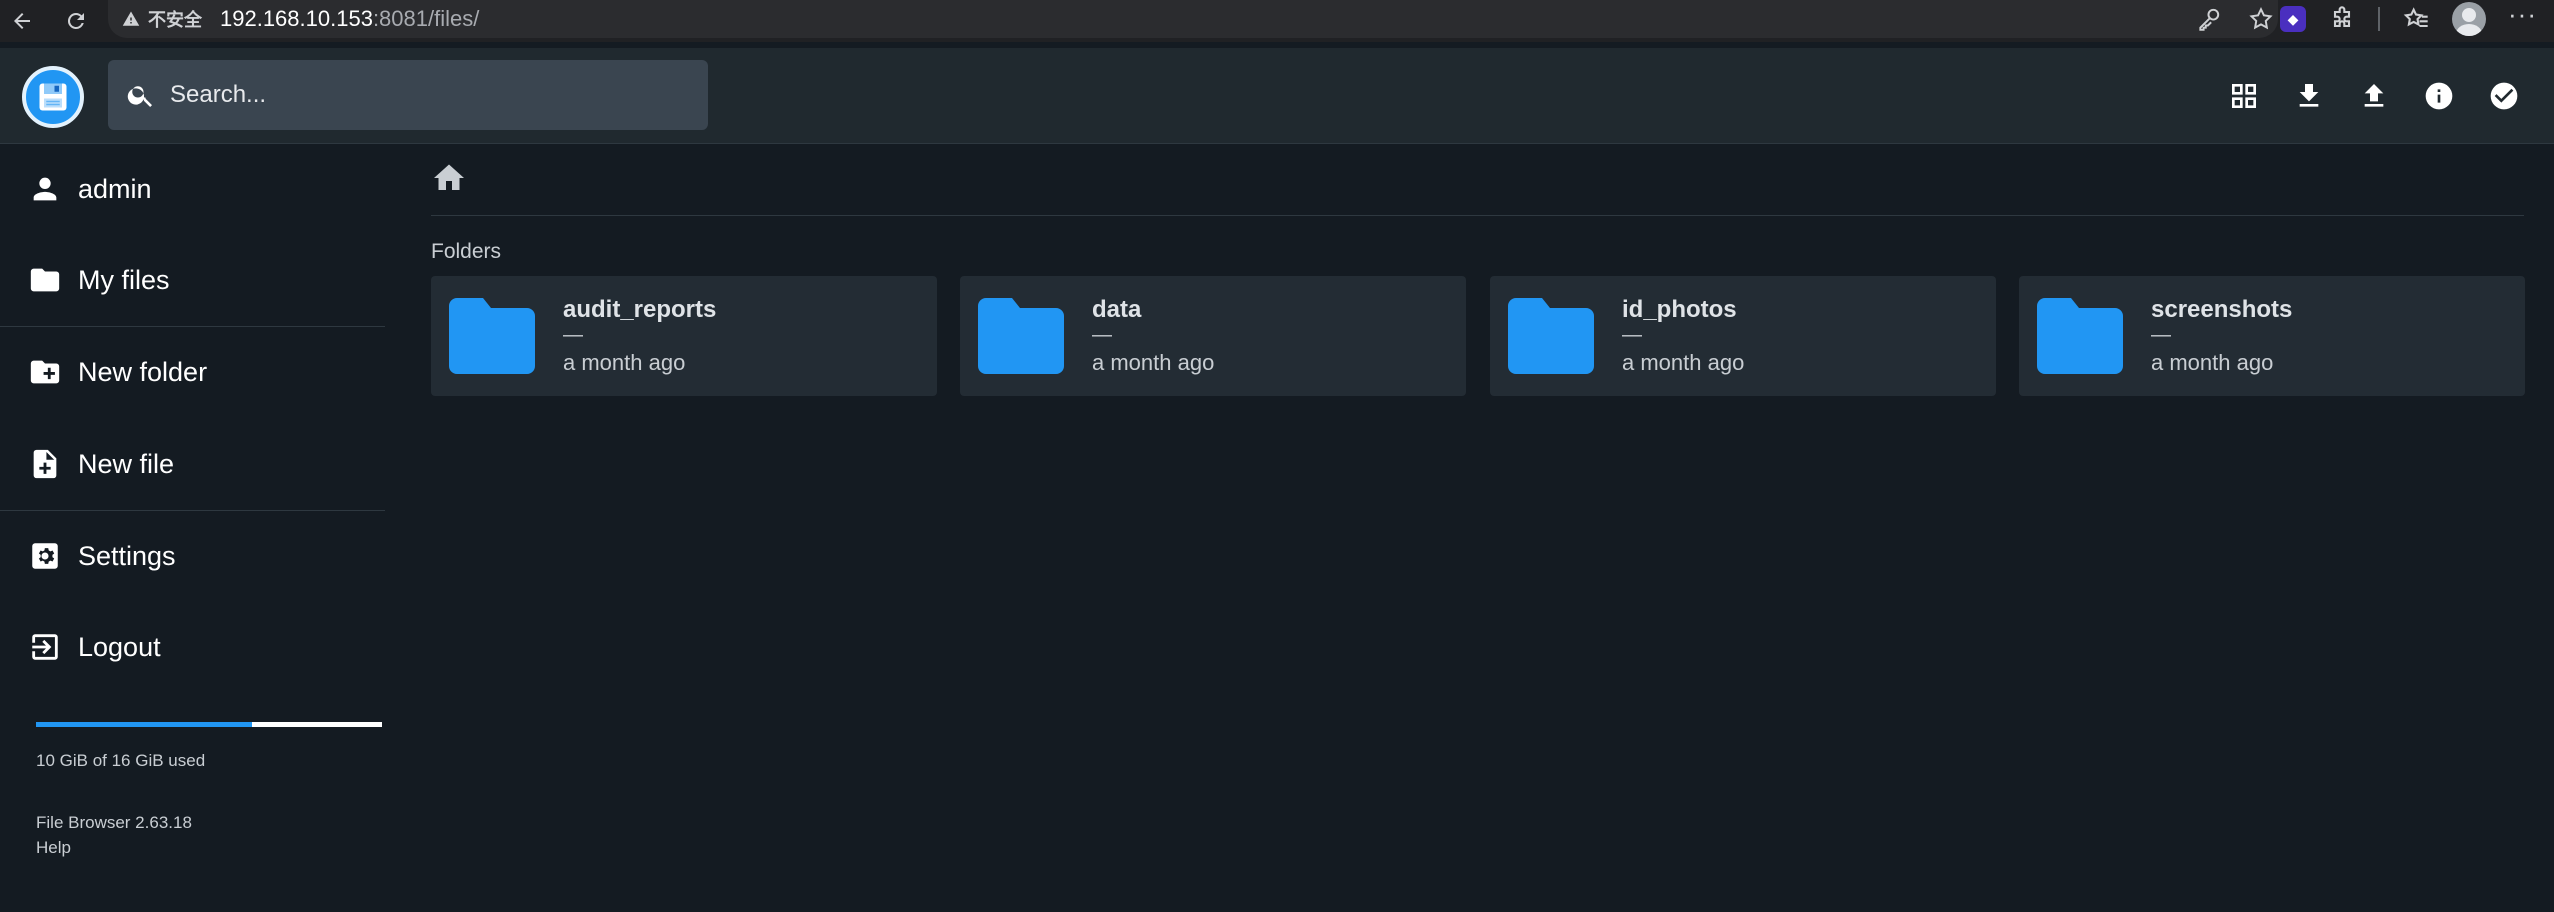 The height and width of the screenshot is (912, 2554). I want to click on upload-icon, so click(2373, 95).